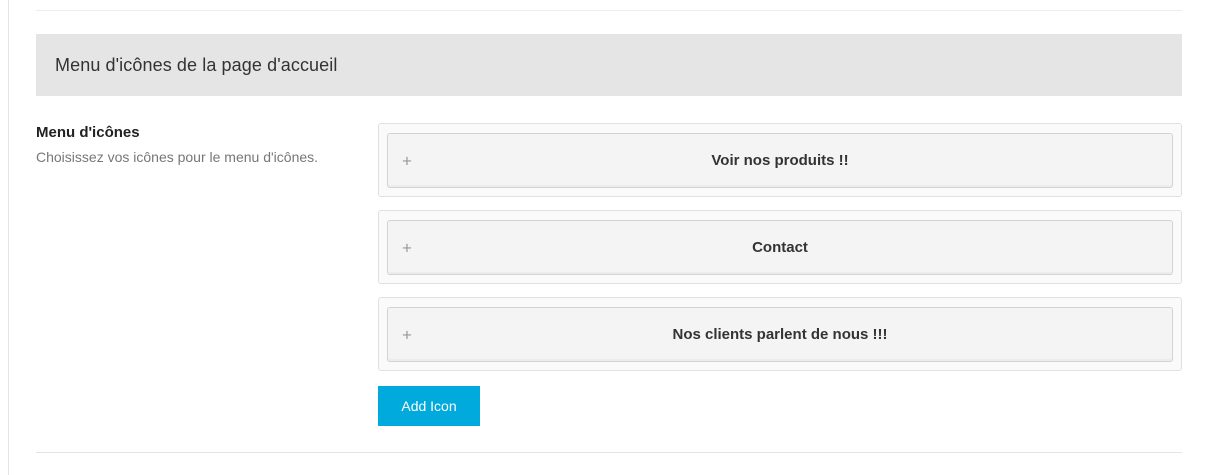 The height and width of the screenshot is (475, 1208). Describe the element at coordinates (609, 10) in the screenshot. I see `top-divider` at that location.